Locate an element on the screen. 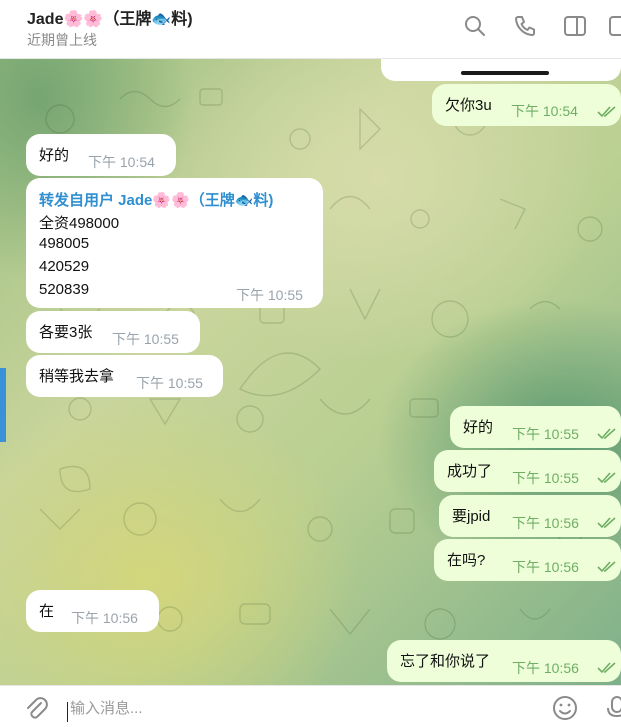 Image resolution: width=621 pixels, height=727 pixels. forwarded-from-label: 转发自用户 Jade🌸🌸（王牌🐟料) is located at coordinates (156, 199).